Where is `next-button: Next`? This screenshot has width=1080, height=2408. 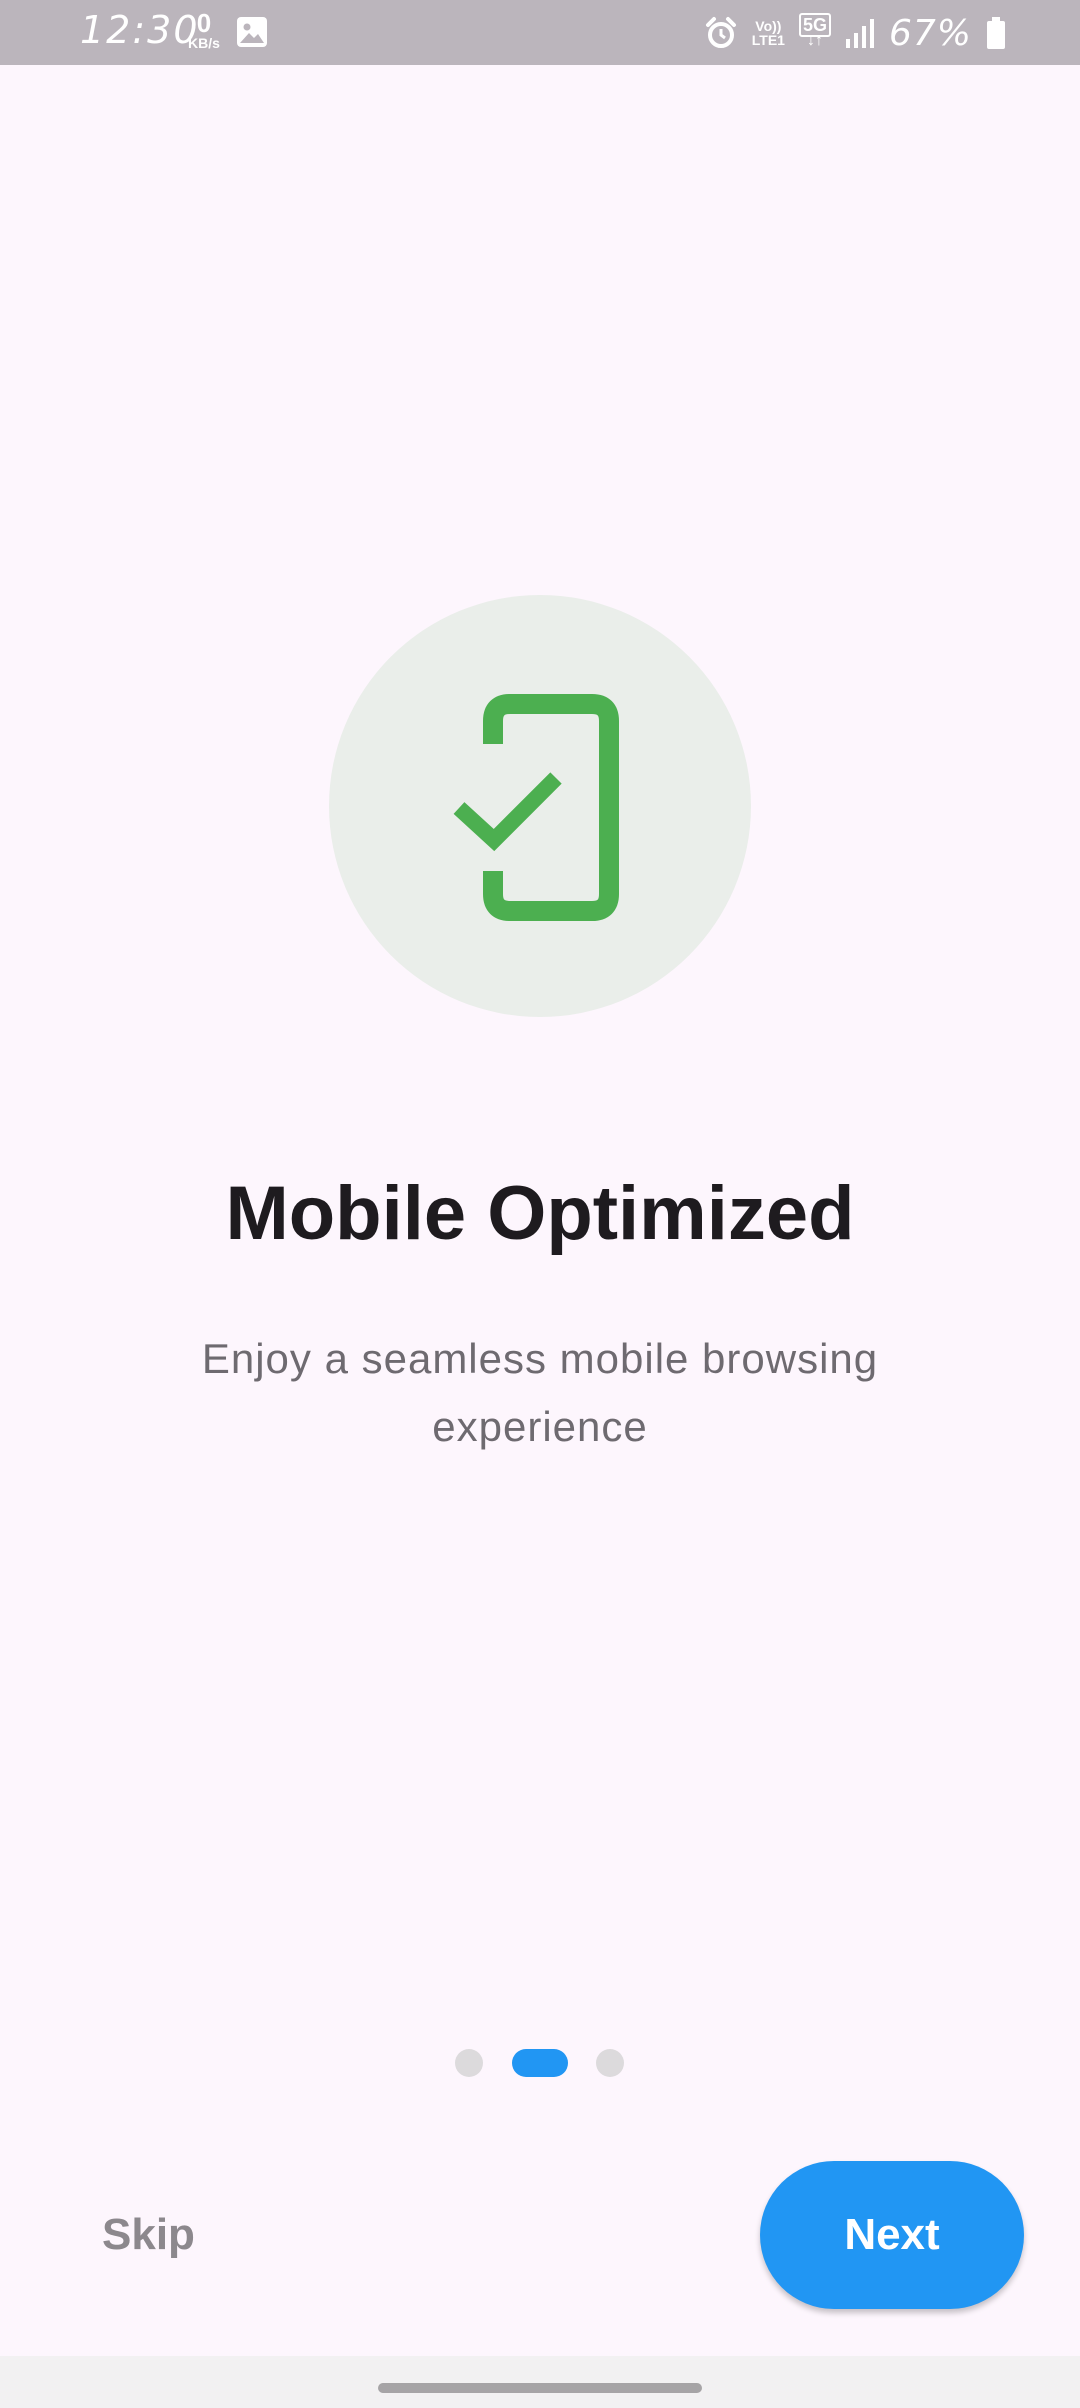
next-button: Next is located at coordinates (892, 2235).